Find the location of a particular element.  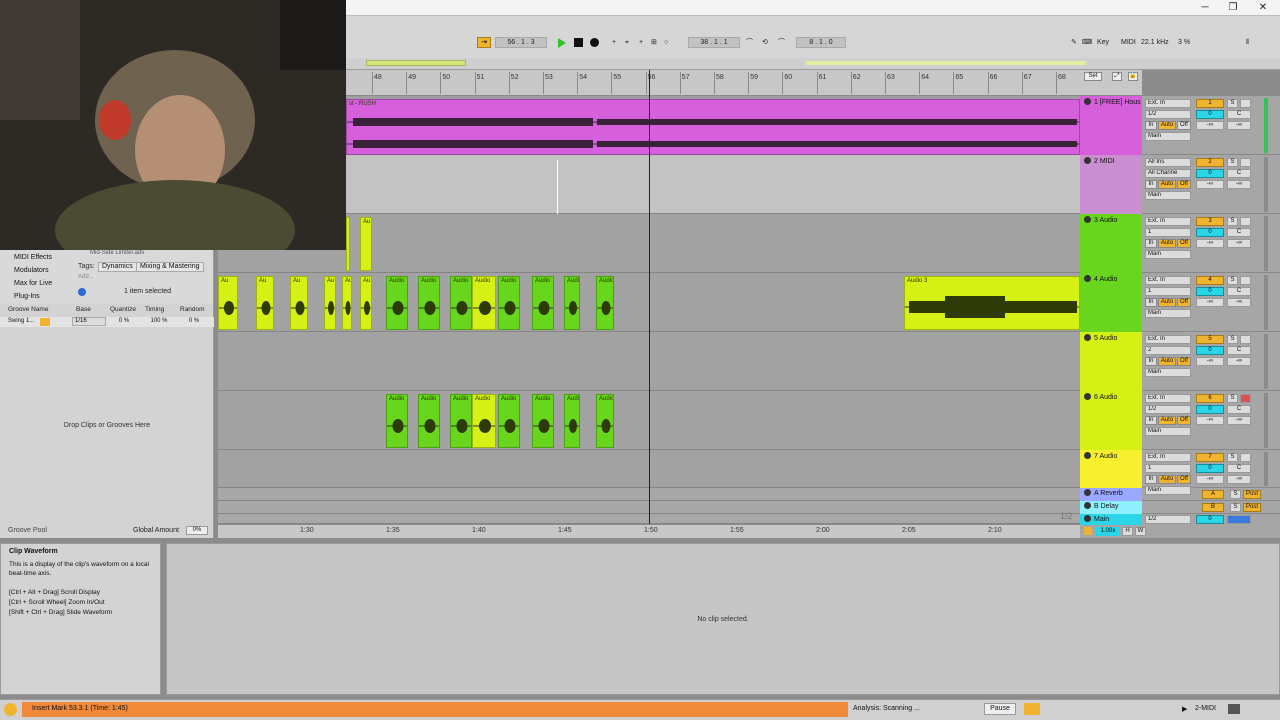

expand-icon: ⤢ is located at coordinates (1117, 76).